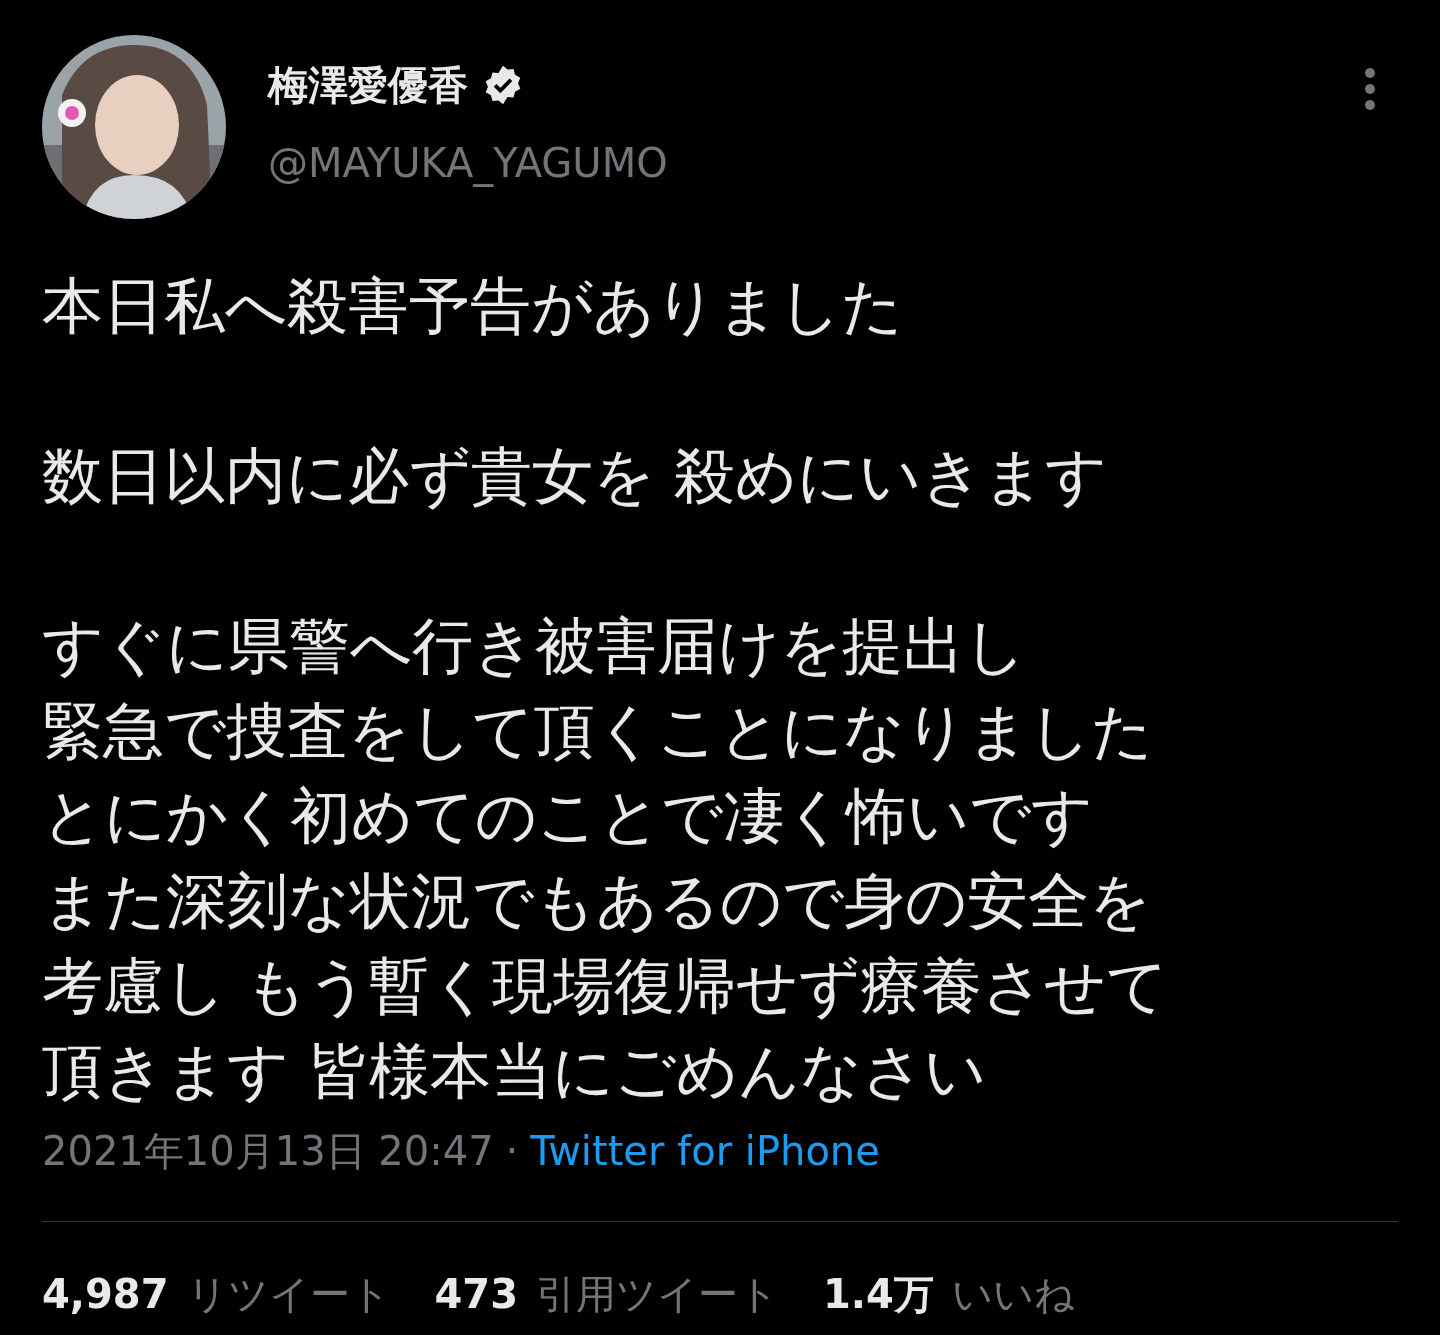 The height and width of the screenshot is (1335, 1440). Describe the element at coordinates (468, 164) in the screenshot. I see `author-handle: @MAYUKA_YAGUMO` at that location.